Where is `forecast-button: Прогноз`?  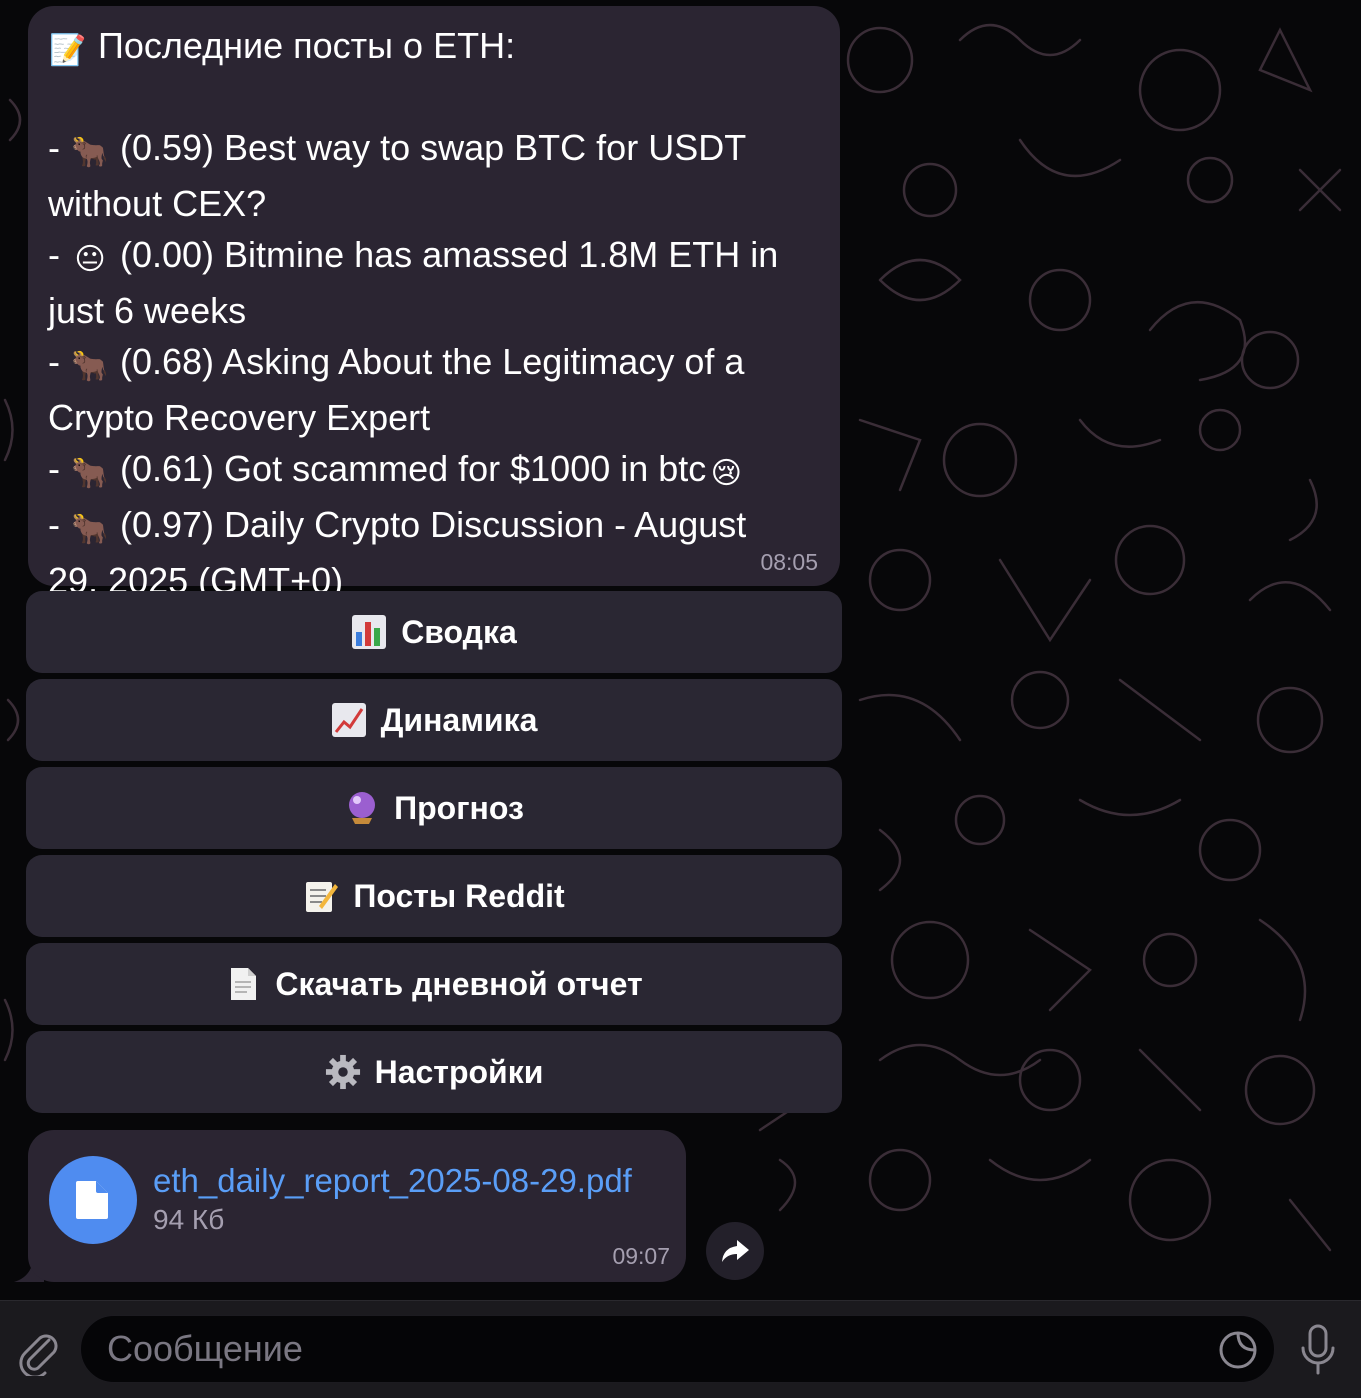 forecast-button: Прогноз is located at coordinates (434, 808).